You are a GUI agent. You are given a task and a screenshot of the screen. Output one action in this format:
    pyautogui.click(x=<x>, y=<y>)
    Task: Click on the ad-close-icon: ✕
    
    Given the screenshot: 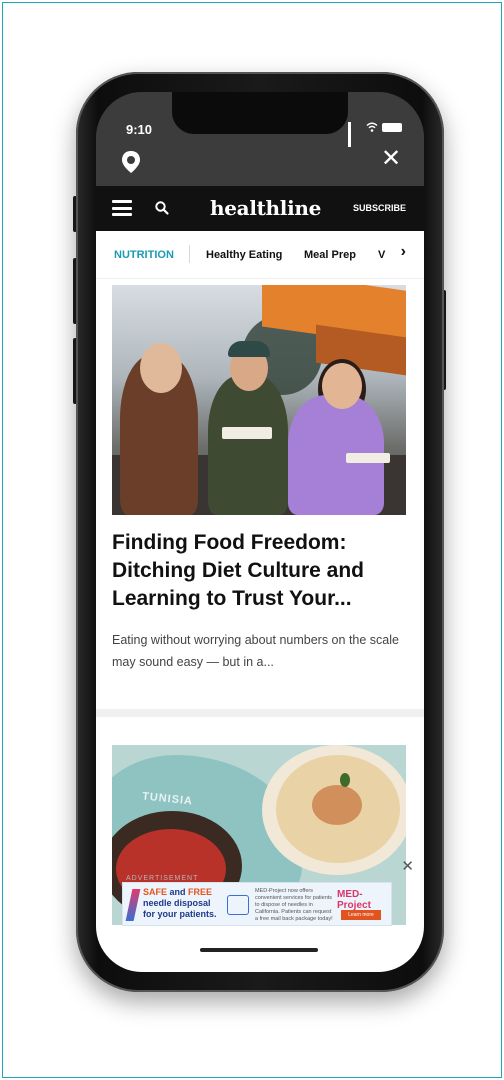 What is the action you would take?
    pyautogui.click(x=407, y=866)
    